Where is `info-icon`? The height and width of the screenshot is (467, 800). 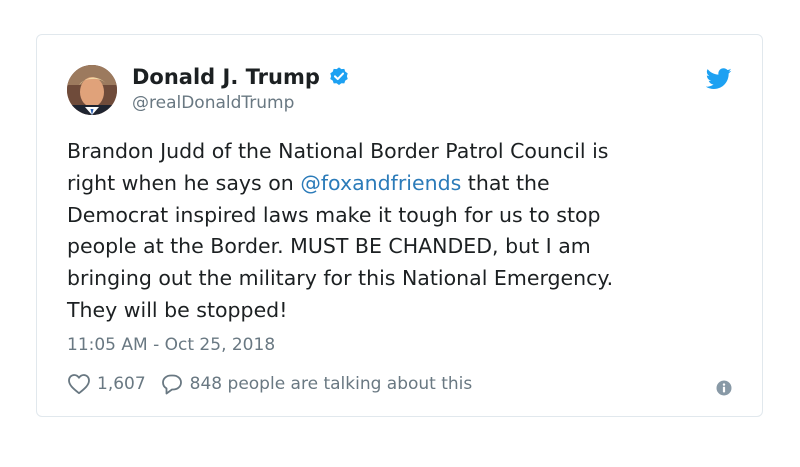
info-icon is located at coordinates (724, 388).